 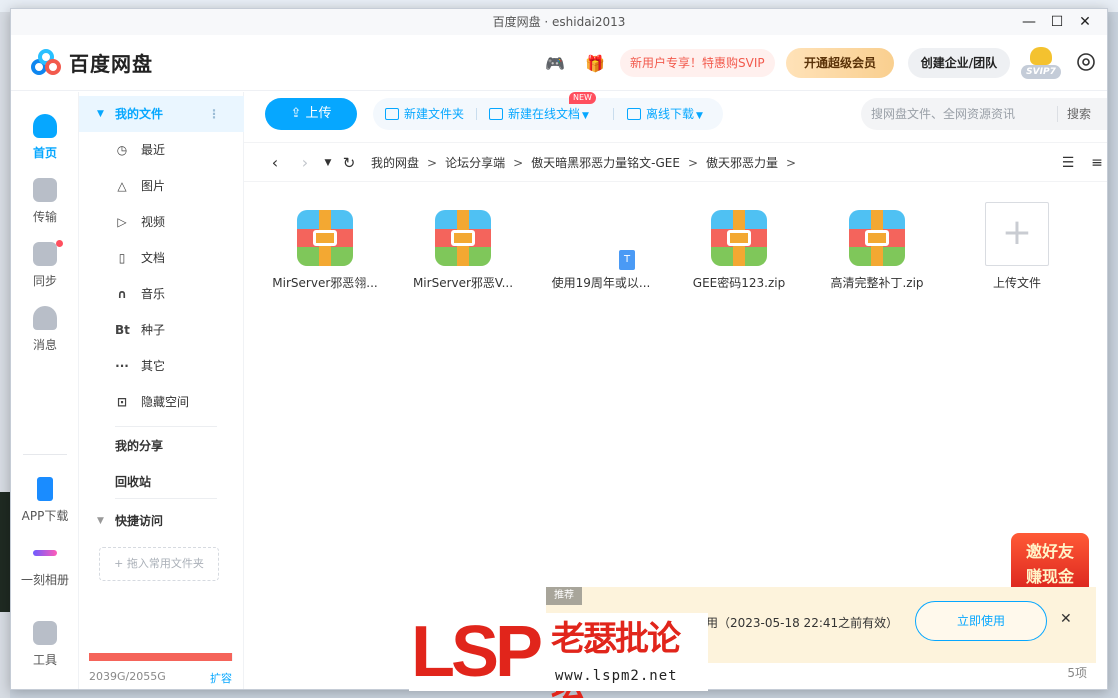 What do you see at coordinates (122, 186) in the screenshot?
I see `image-icon: △` at bounding box center [122, 186].